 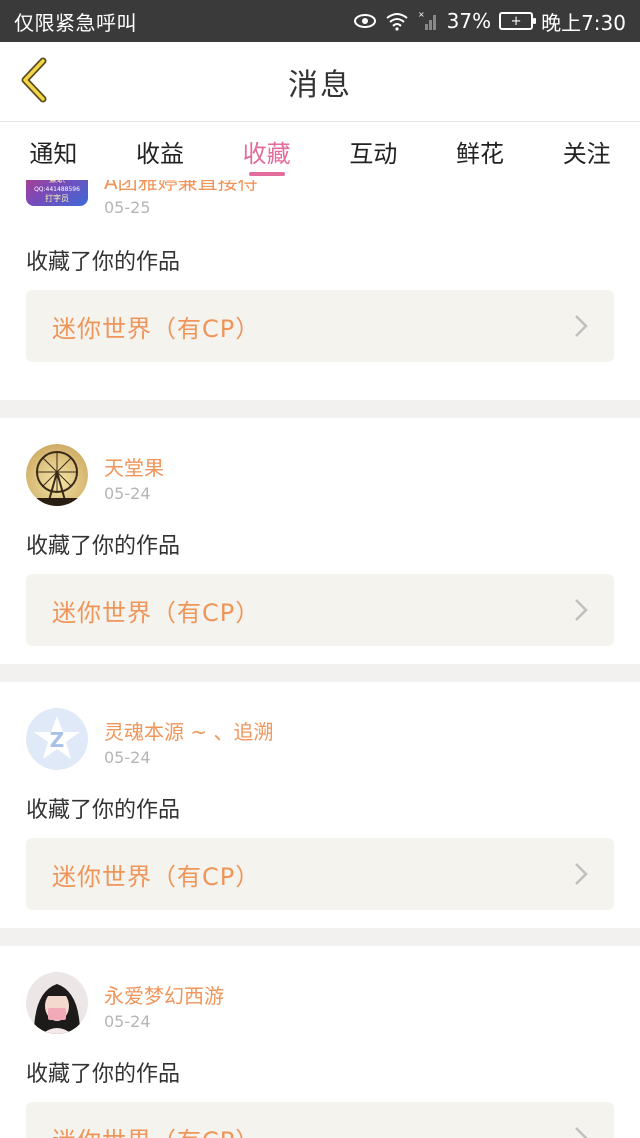 What do you see at coordinates (583, 22) in the screenshot?
I see `status-time: 晚上7:30` at bounding box center [583, 22].